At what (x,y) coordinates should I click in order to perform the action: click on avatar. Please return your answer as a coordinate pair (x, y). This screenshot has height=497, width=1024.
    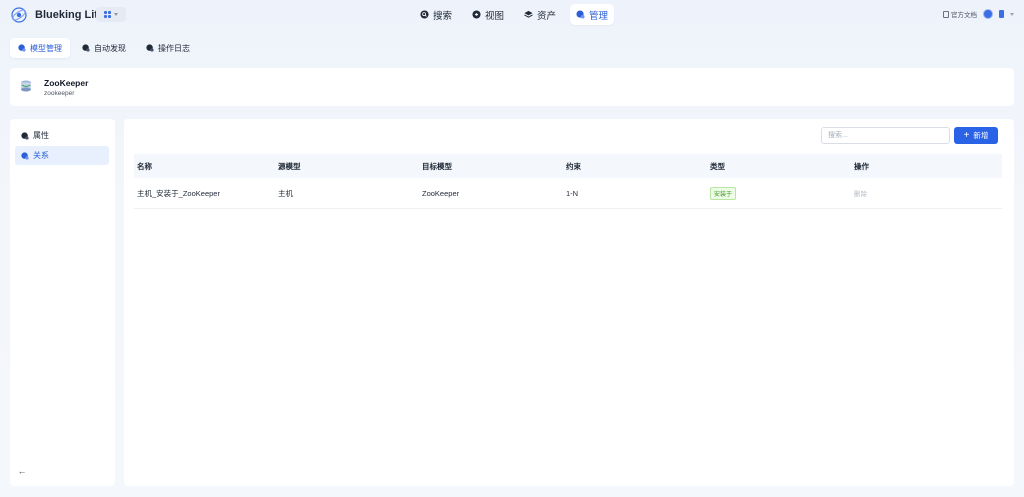
    Looking at the image, I should click on (988, 14).